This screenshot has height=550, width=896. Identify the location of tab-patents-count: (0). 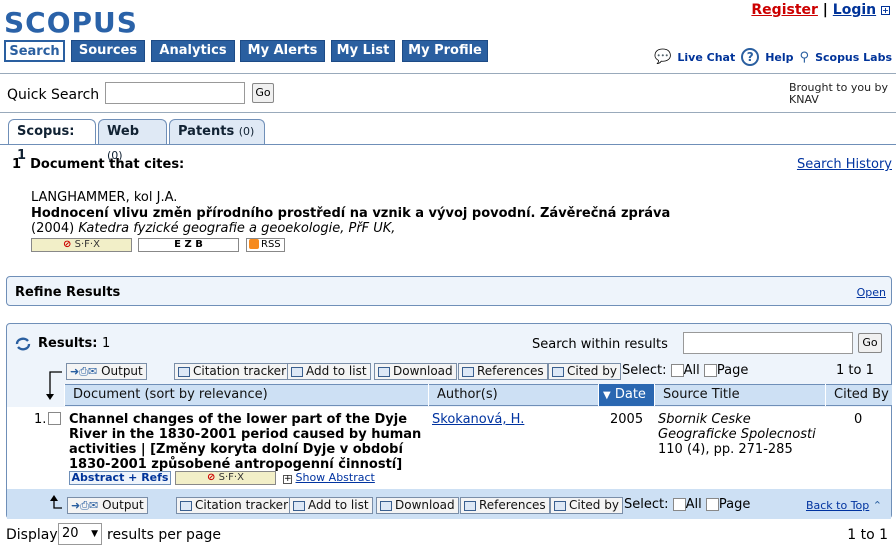
(246, 131).